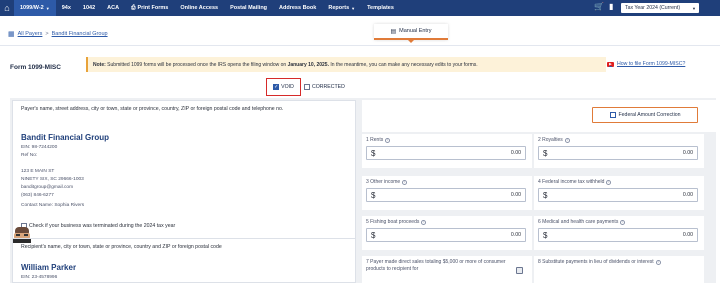 The image size is (720, 283). What do you see at coordinates (7, 8) in the screenshot?
I see `home-icon: ⌂` at bounding box center [7, 8].